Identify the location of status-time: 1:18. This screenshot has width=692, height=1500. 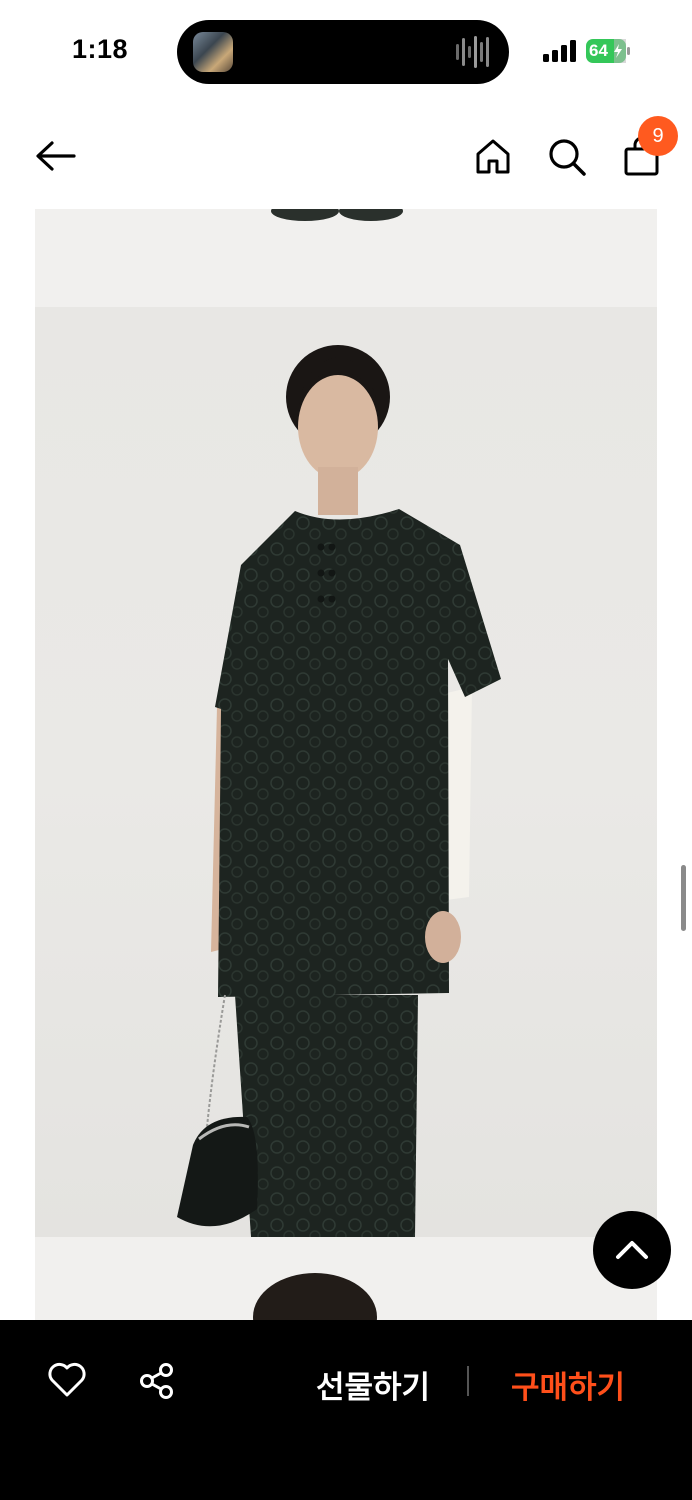
(100, 49).